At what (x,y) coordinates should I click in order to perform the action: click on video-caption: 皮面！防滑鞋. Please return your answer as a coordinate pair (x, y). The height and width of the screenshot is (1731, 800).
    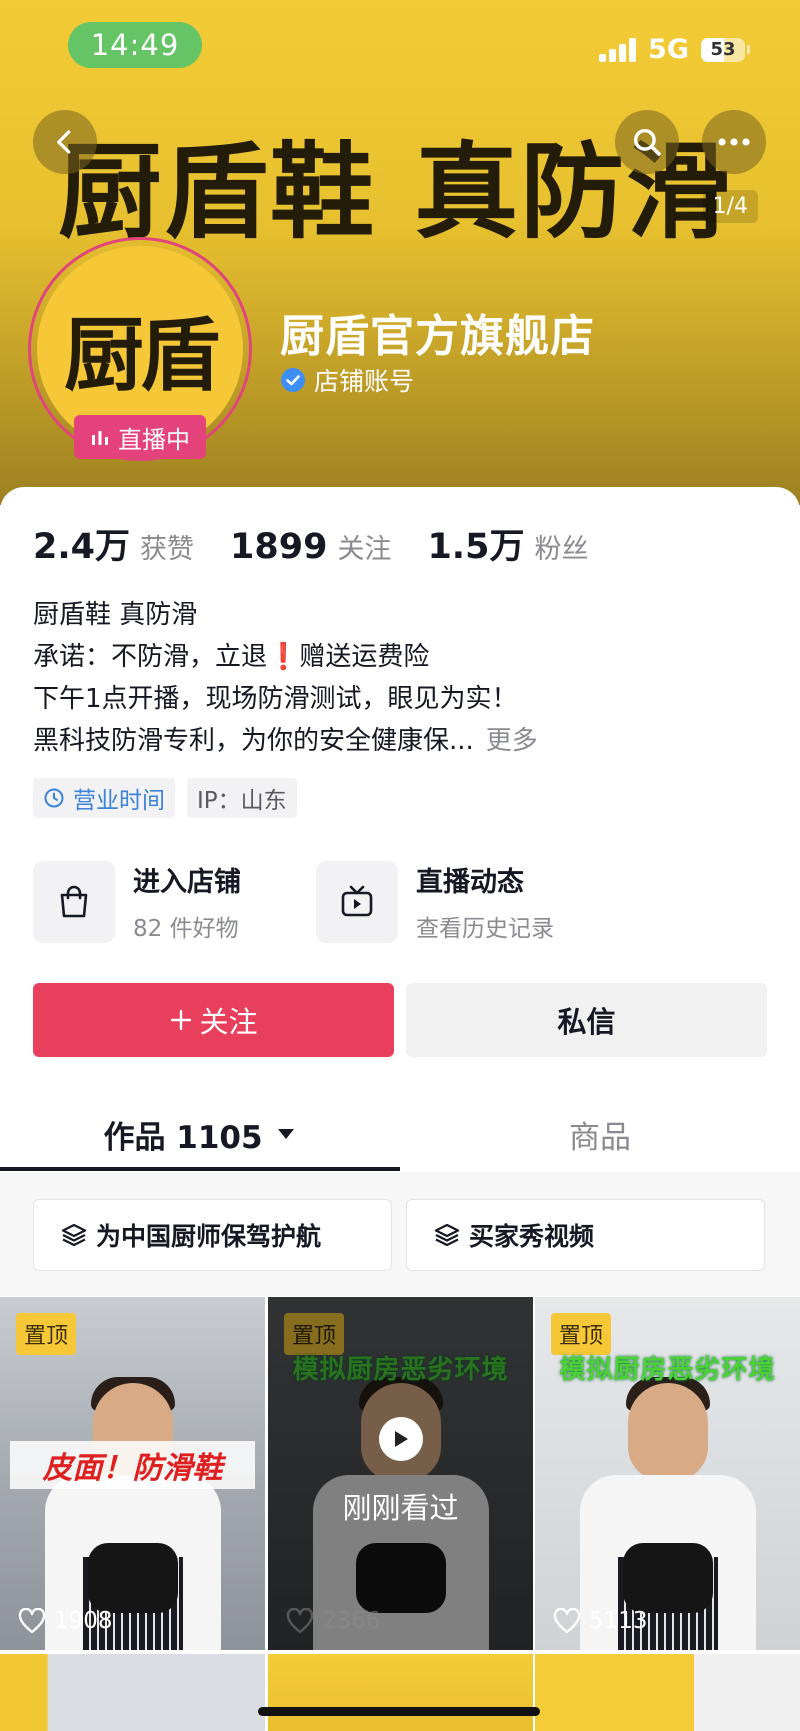
    Looking at the image, I should click on (132, 1465).